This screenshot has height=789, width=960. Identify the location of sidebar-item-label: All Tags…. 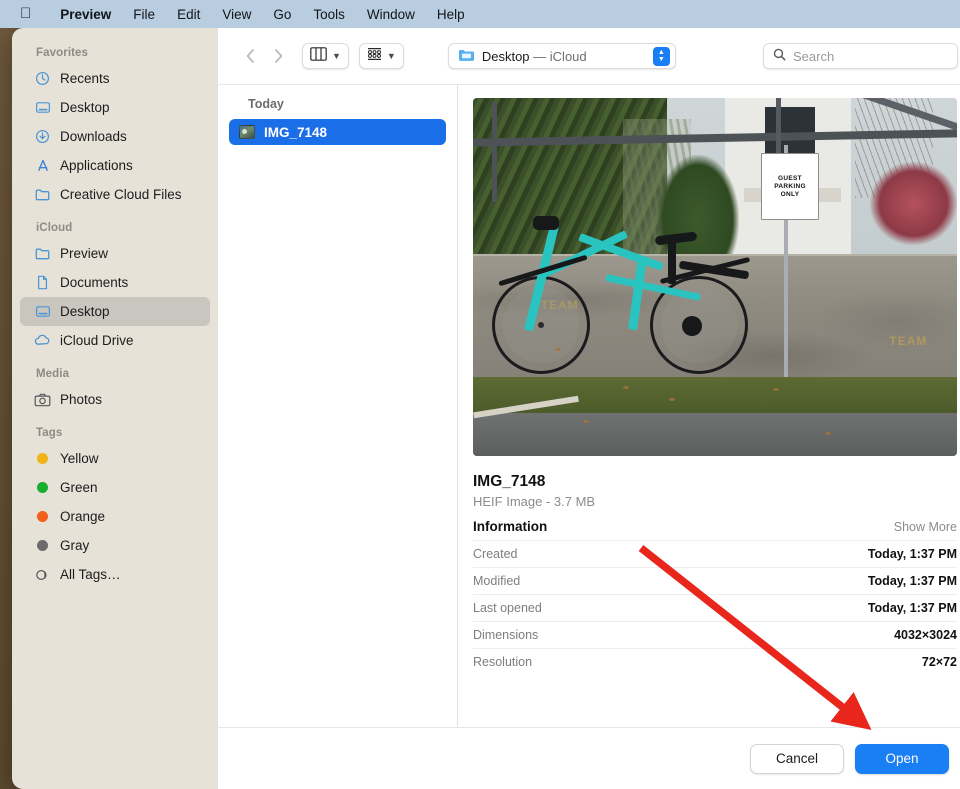
(90, 574).